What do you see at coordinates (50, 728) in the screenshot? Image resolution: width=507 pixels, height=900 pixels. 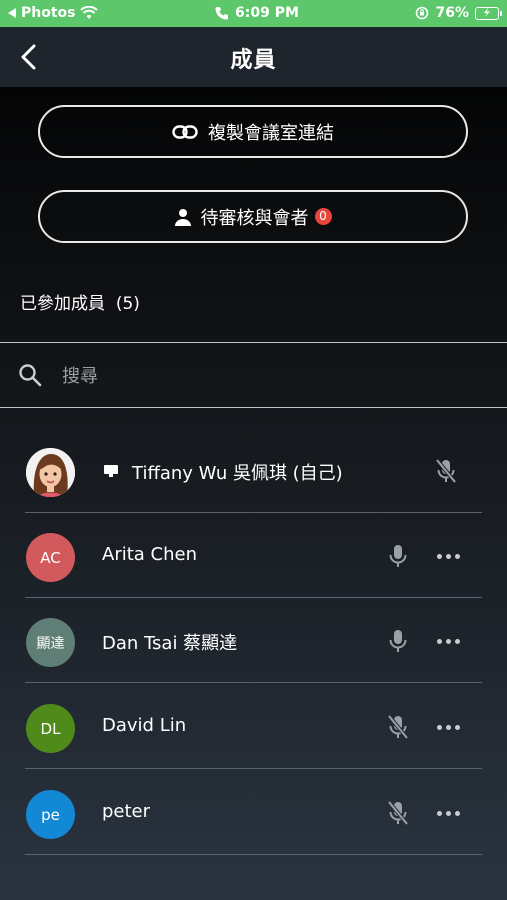 I see `avatar: DL` at bounding box center [50, 728].